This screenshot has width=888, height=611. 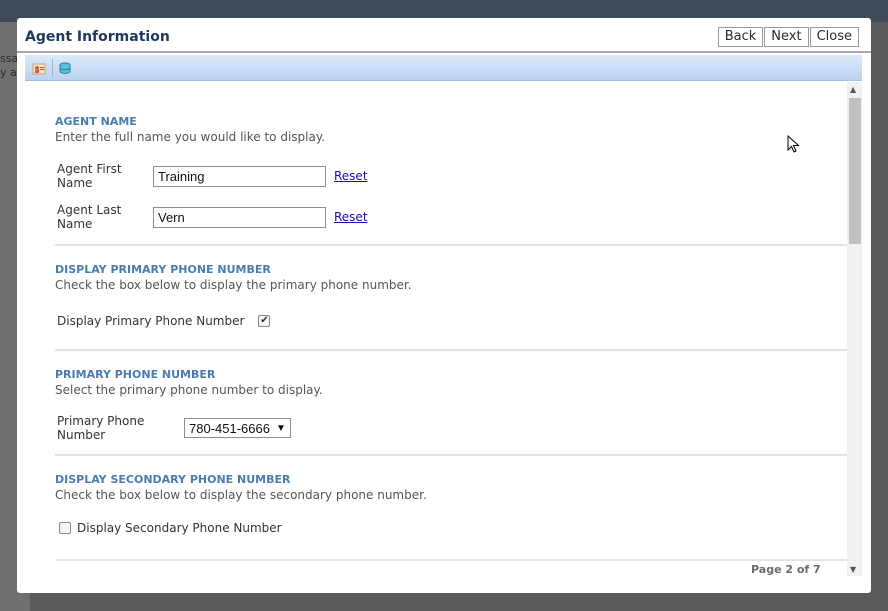 What do you see at coordinates (89, 217) in the screenshot?
I see `last-name-label: Agent Last Name` at bounding box center [89, 217].